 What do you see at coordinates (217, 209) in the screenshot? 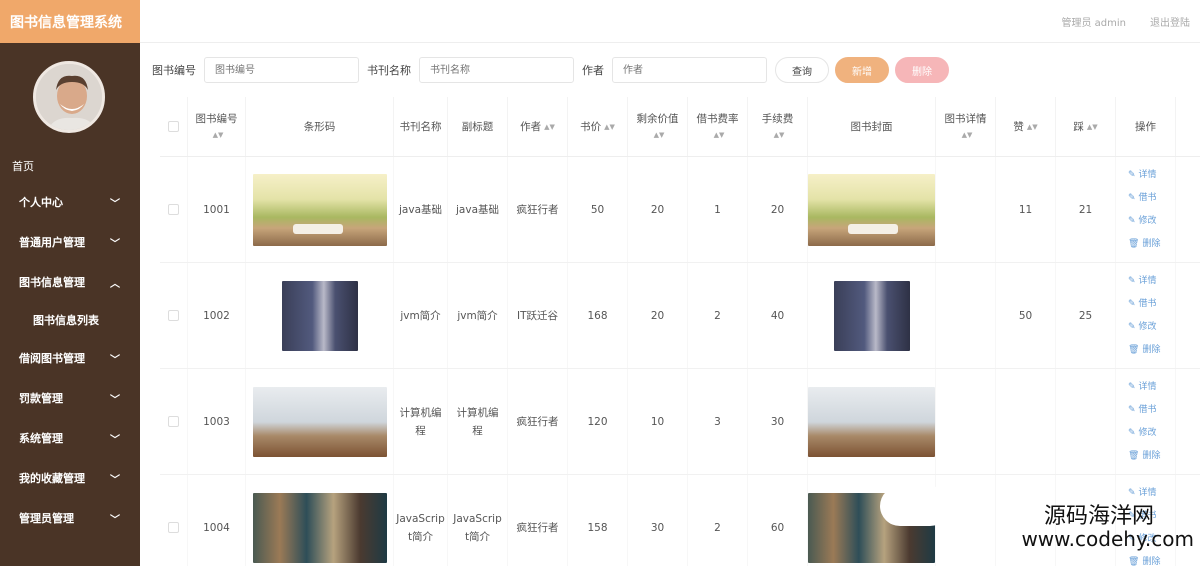
I see `cell-id: 1001` at bounding box center [217, 209].